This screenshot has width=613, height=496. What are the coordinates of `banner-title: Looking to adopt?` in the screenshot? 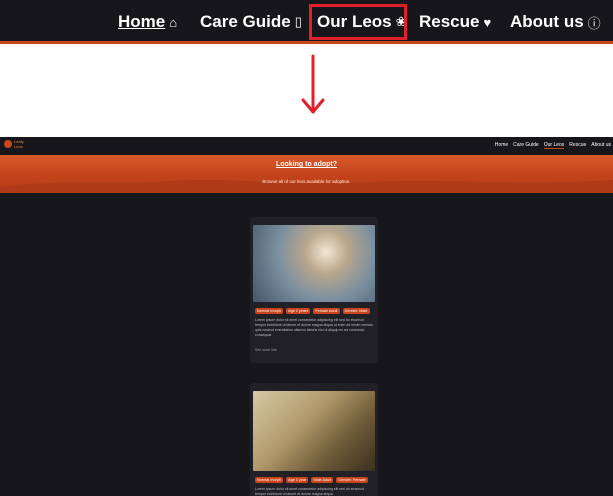 It's located at (306, 164).